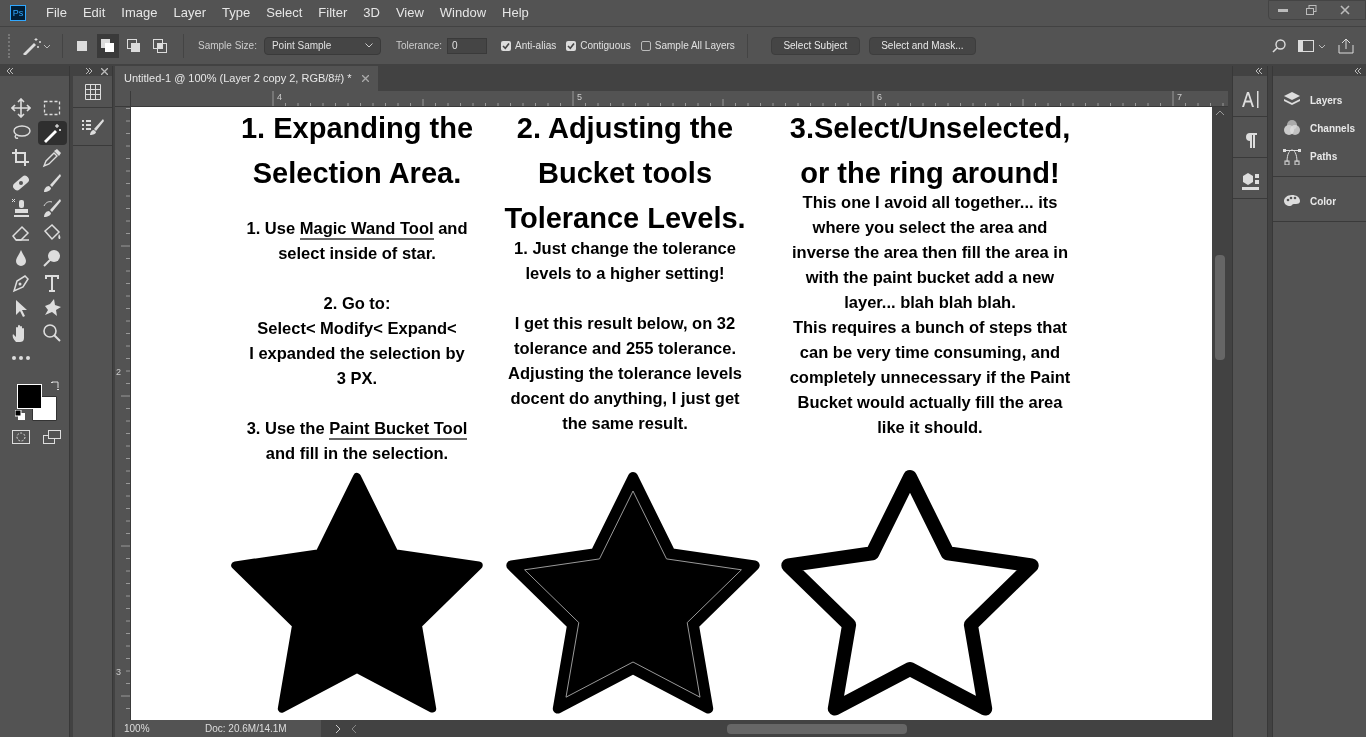 This screenshot has width=1366, height=737. Describe the element at coordinates (284, 13) in the screenshot. I see `menu-item: Select` at that location.